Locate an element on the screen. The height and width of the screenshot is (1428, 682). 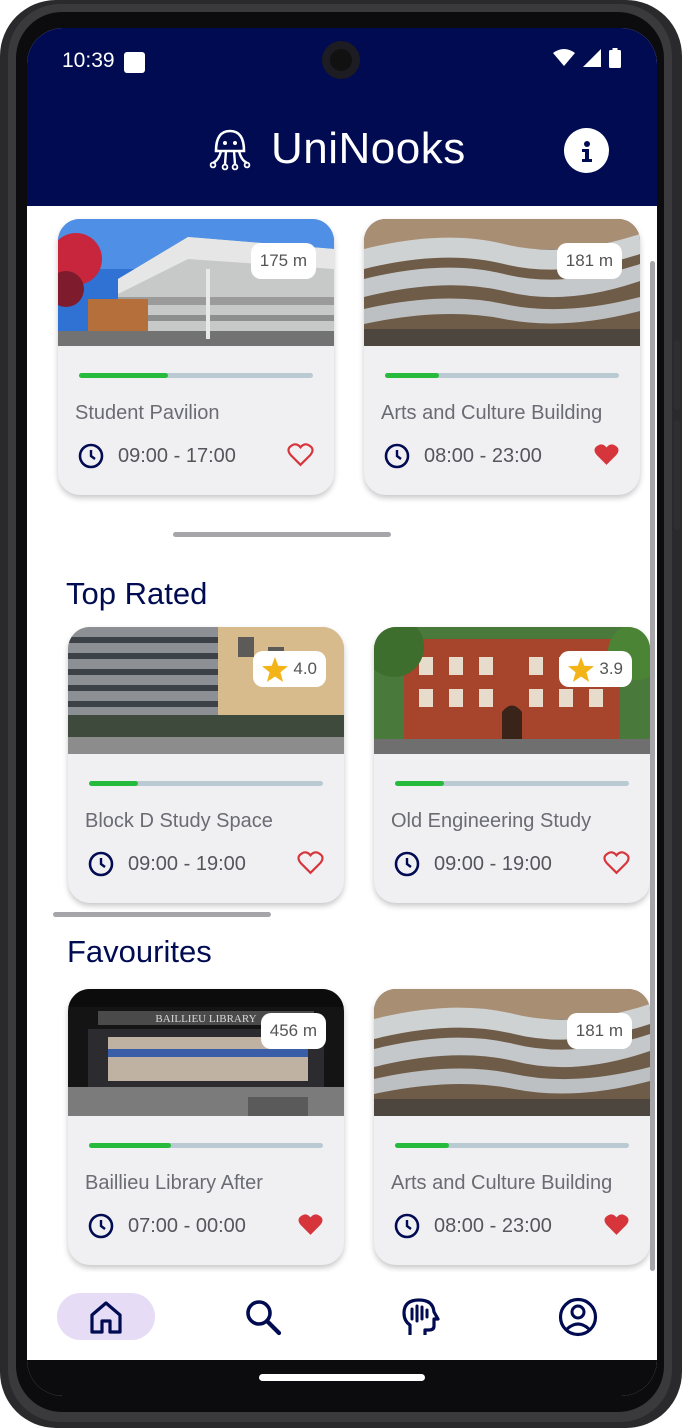
vertical-scrollbar is located at coordinates (652, 766).